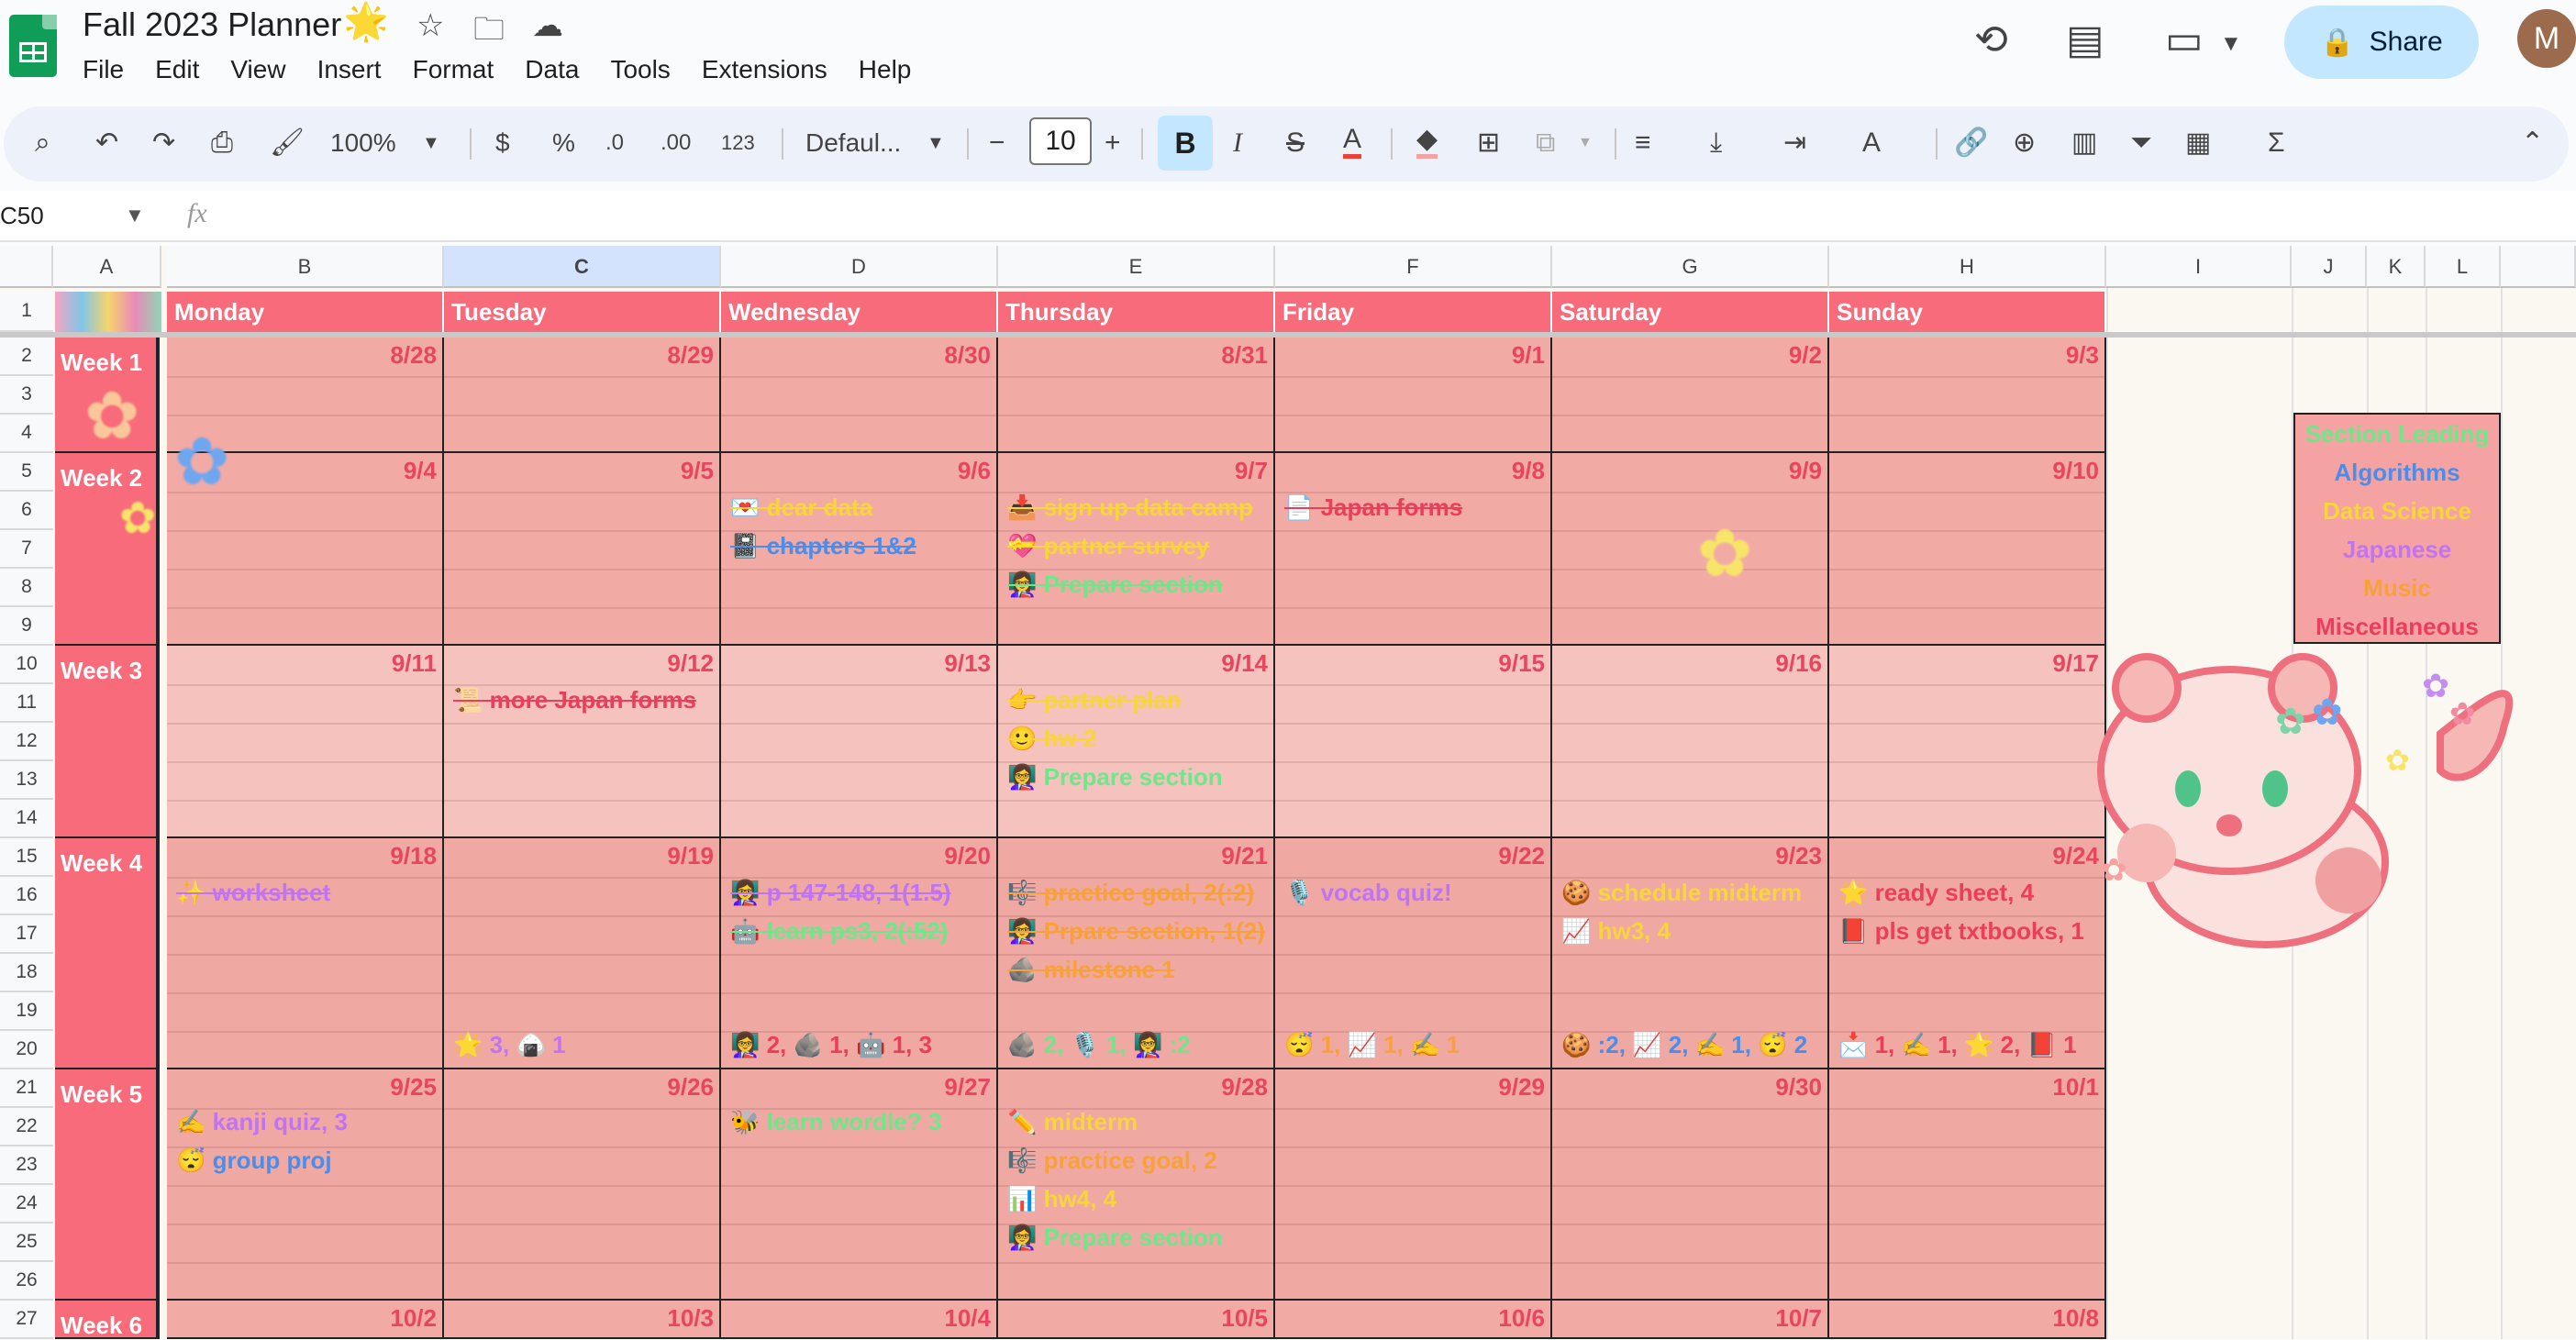  I want to click on day-cell: 9/29, so click(1413, 1185).